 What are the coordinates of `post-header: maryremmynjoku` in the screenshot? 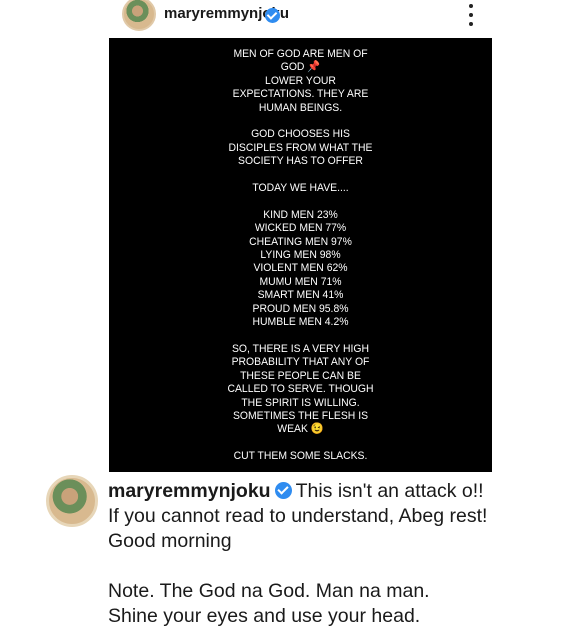 It's located at (283, 18).